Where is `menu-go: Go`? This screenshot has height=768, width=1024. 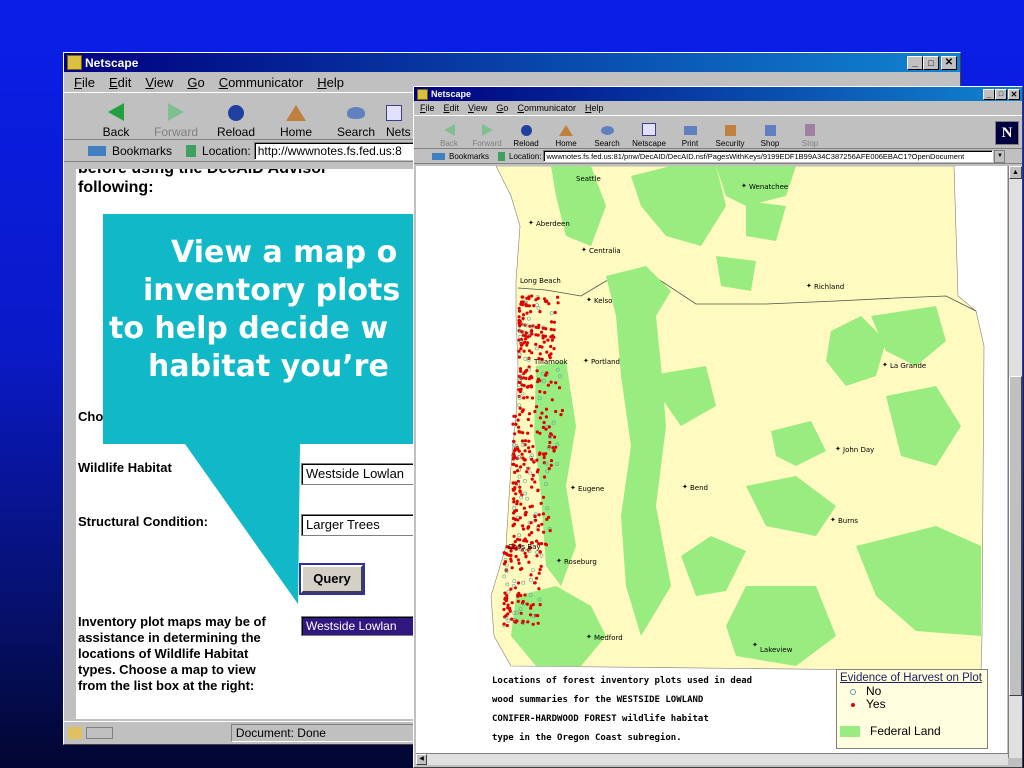 menu-go: Go is located at coordinates (502, 108).